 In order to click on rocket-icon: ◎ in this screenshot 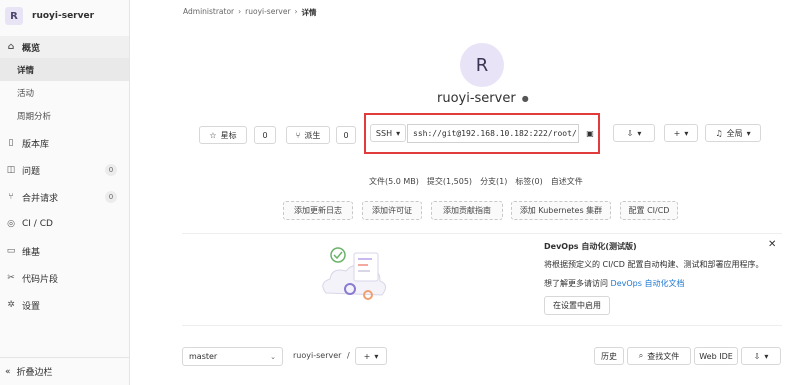, I will do `click(11, 224)`.